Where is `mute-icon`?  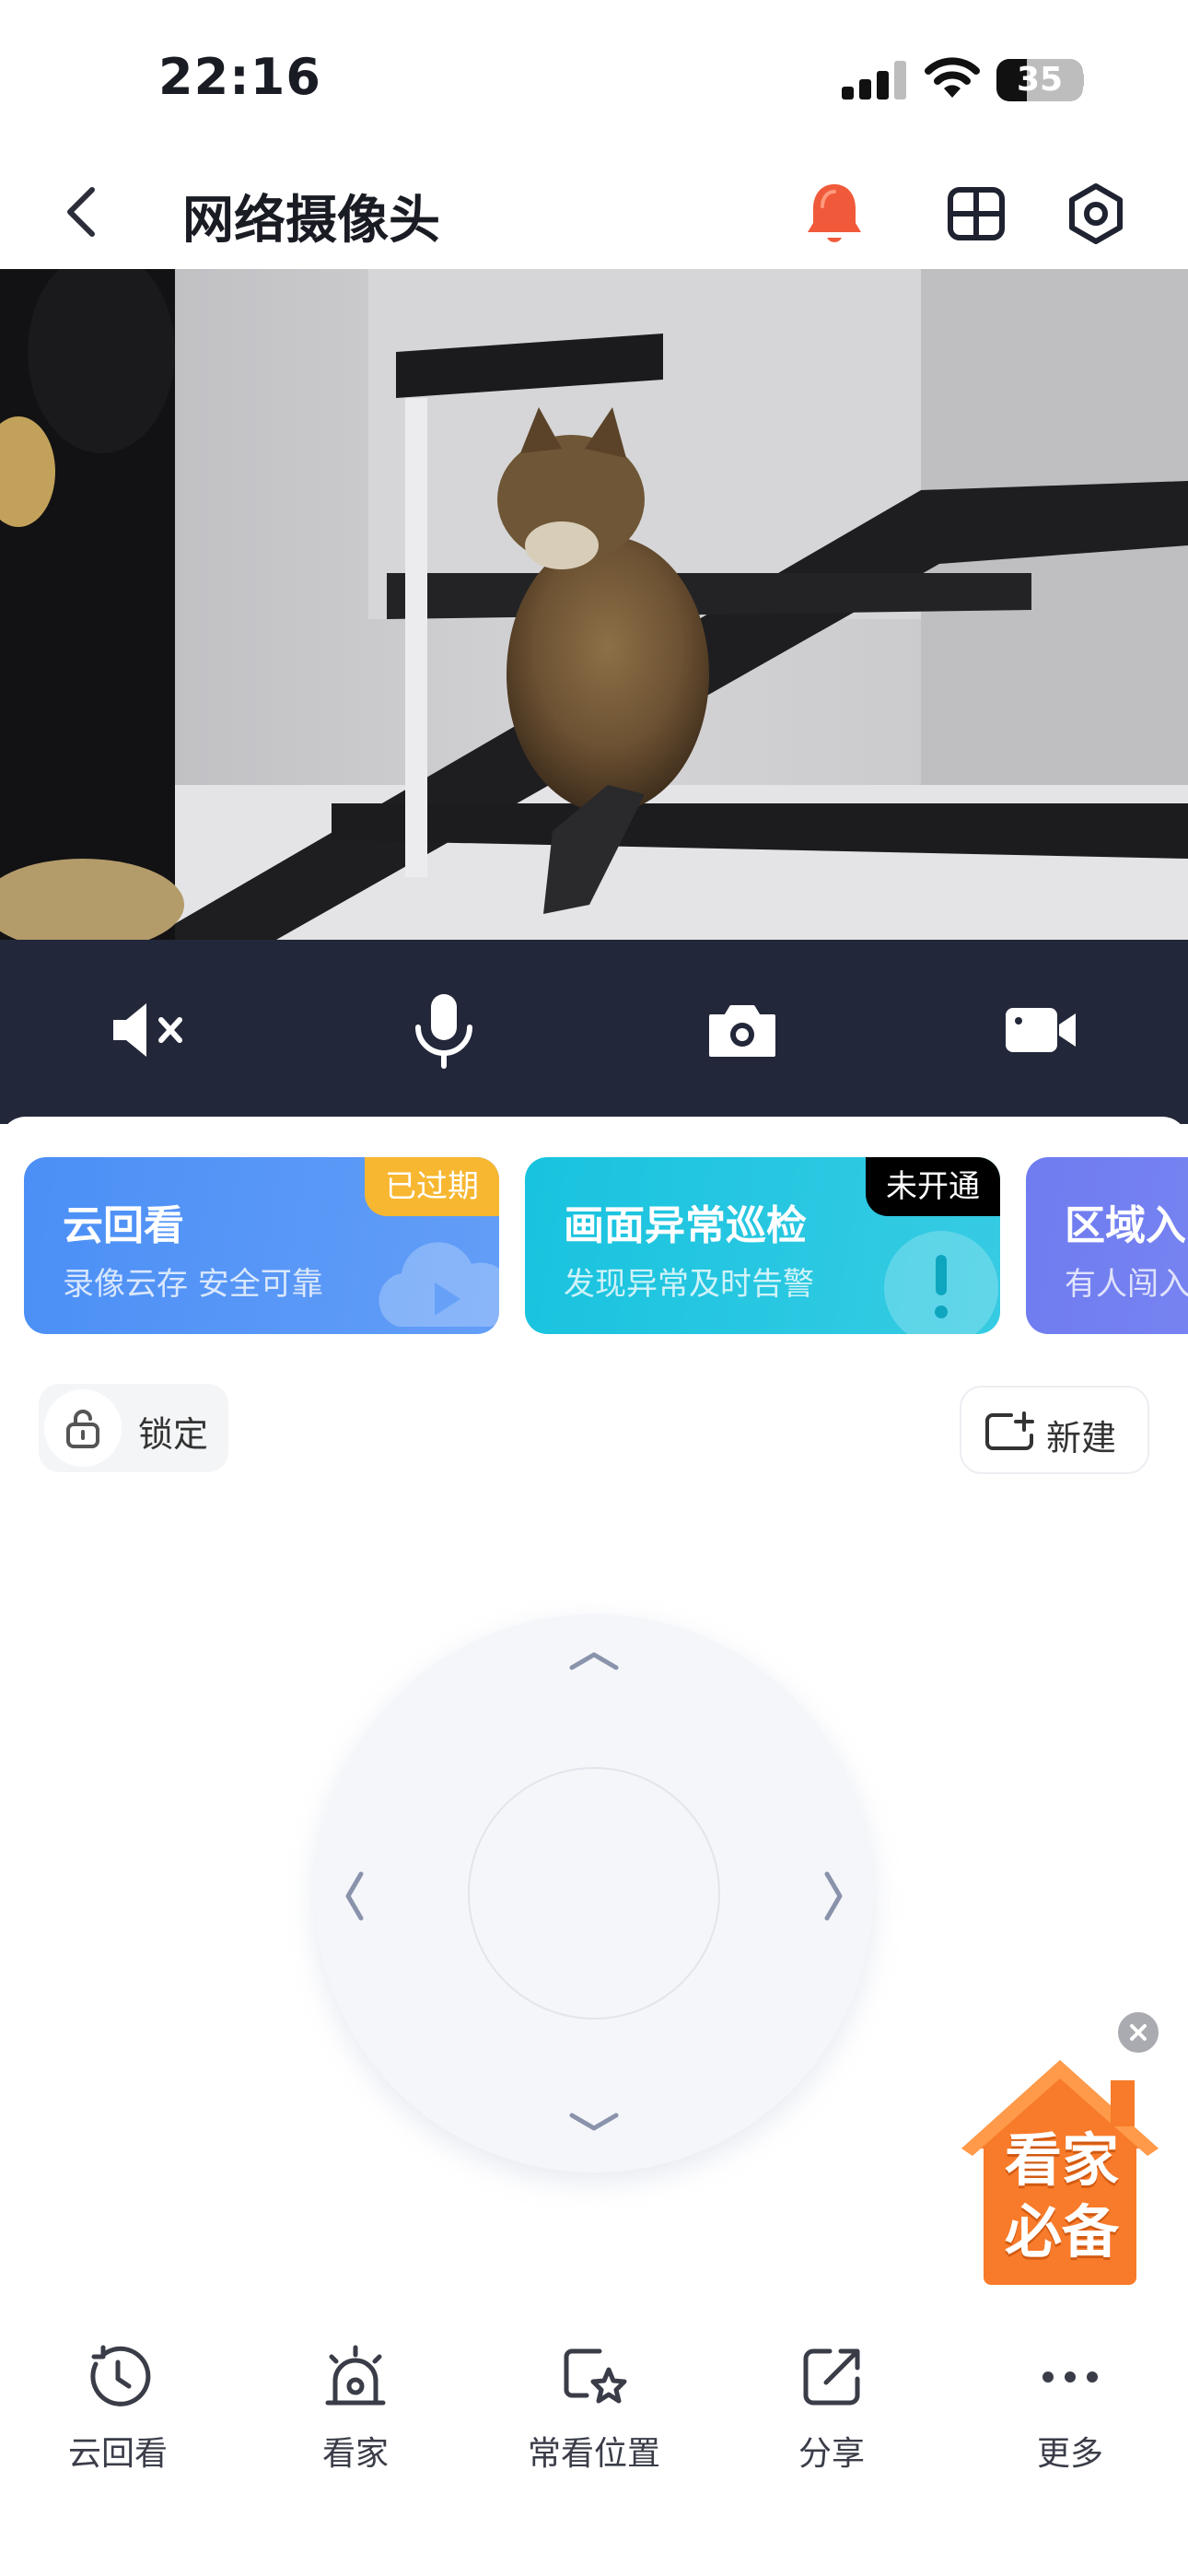 mute-icon is located at coordinates (147, 1030).